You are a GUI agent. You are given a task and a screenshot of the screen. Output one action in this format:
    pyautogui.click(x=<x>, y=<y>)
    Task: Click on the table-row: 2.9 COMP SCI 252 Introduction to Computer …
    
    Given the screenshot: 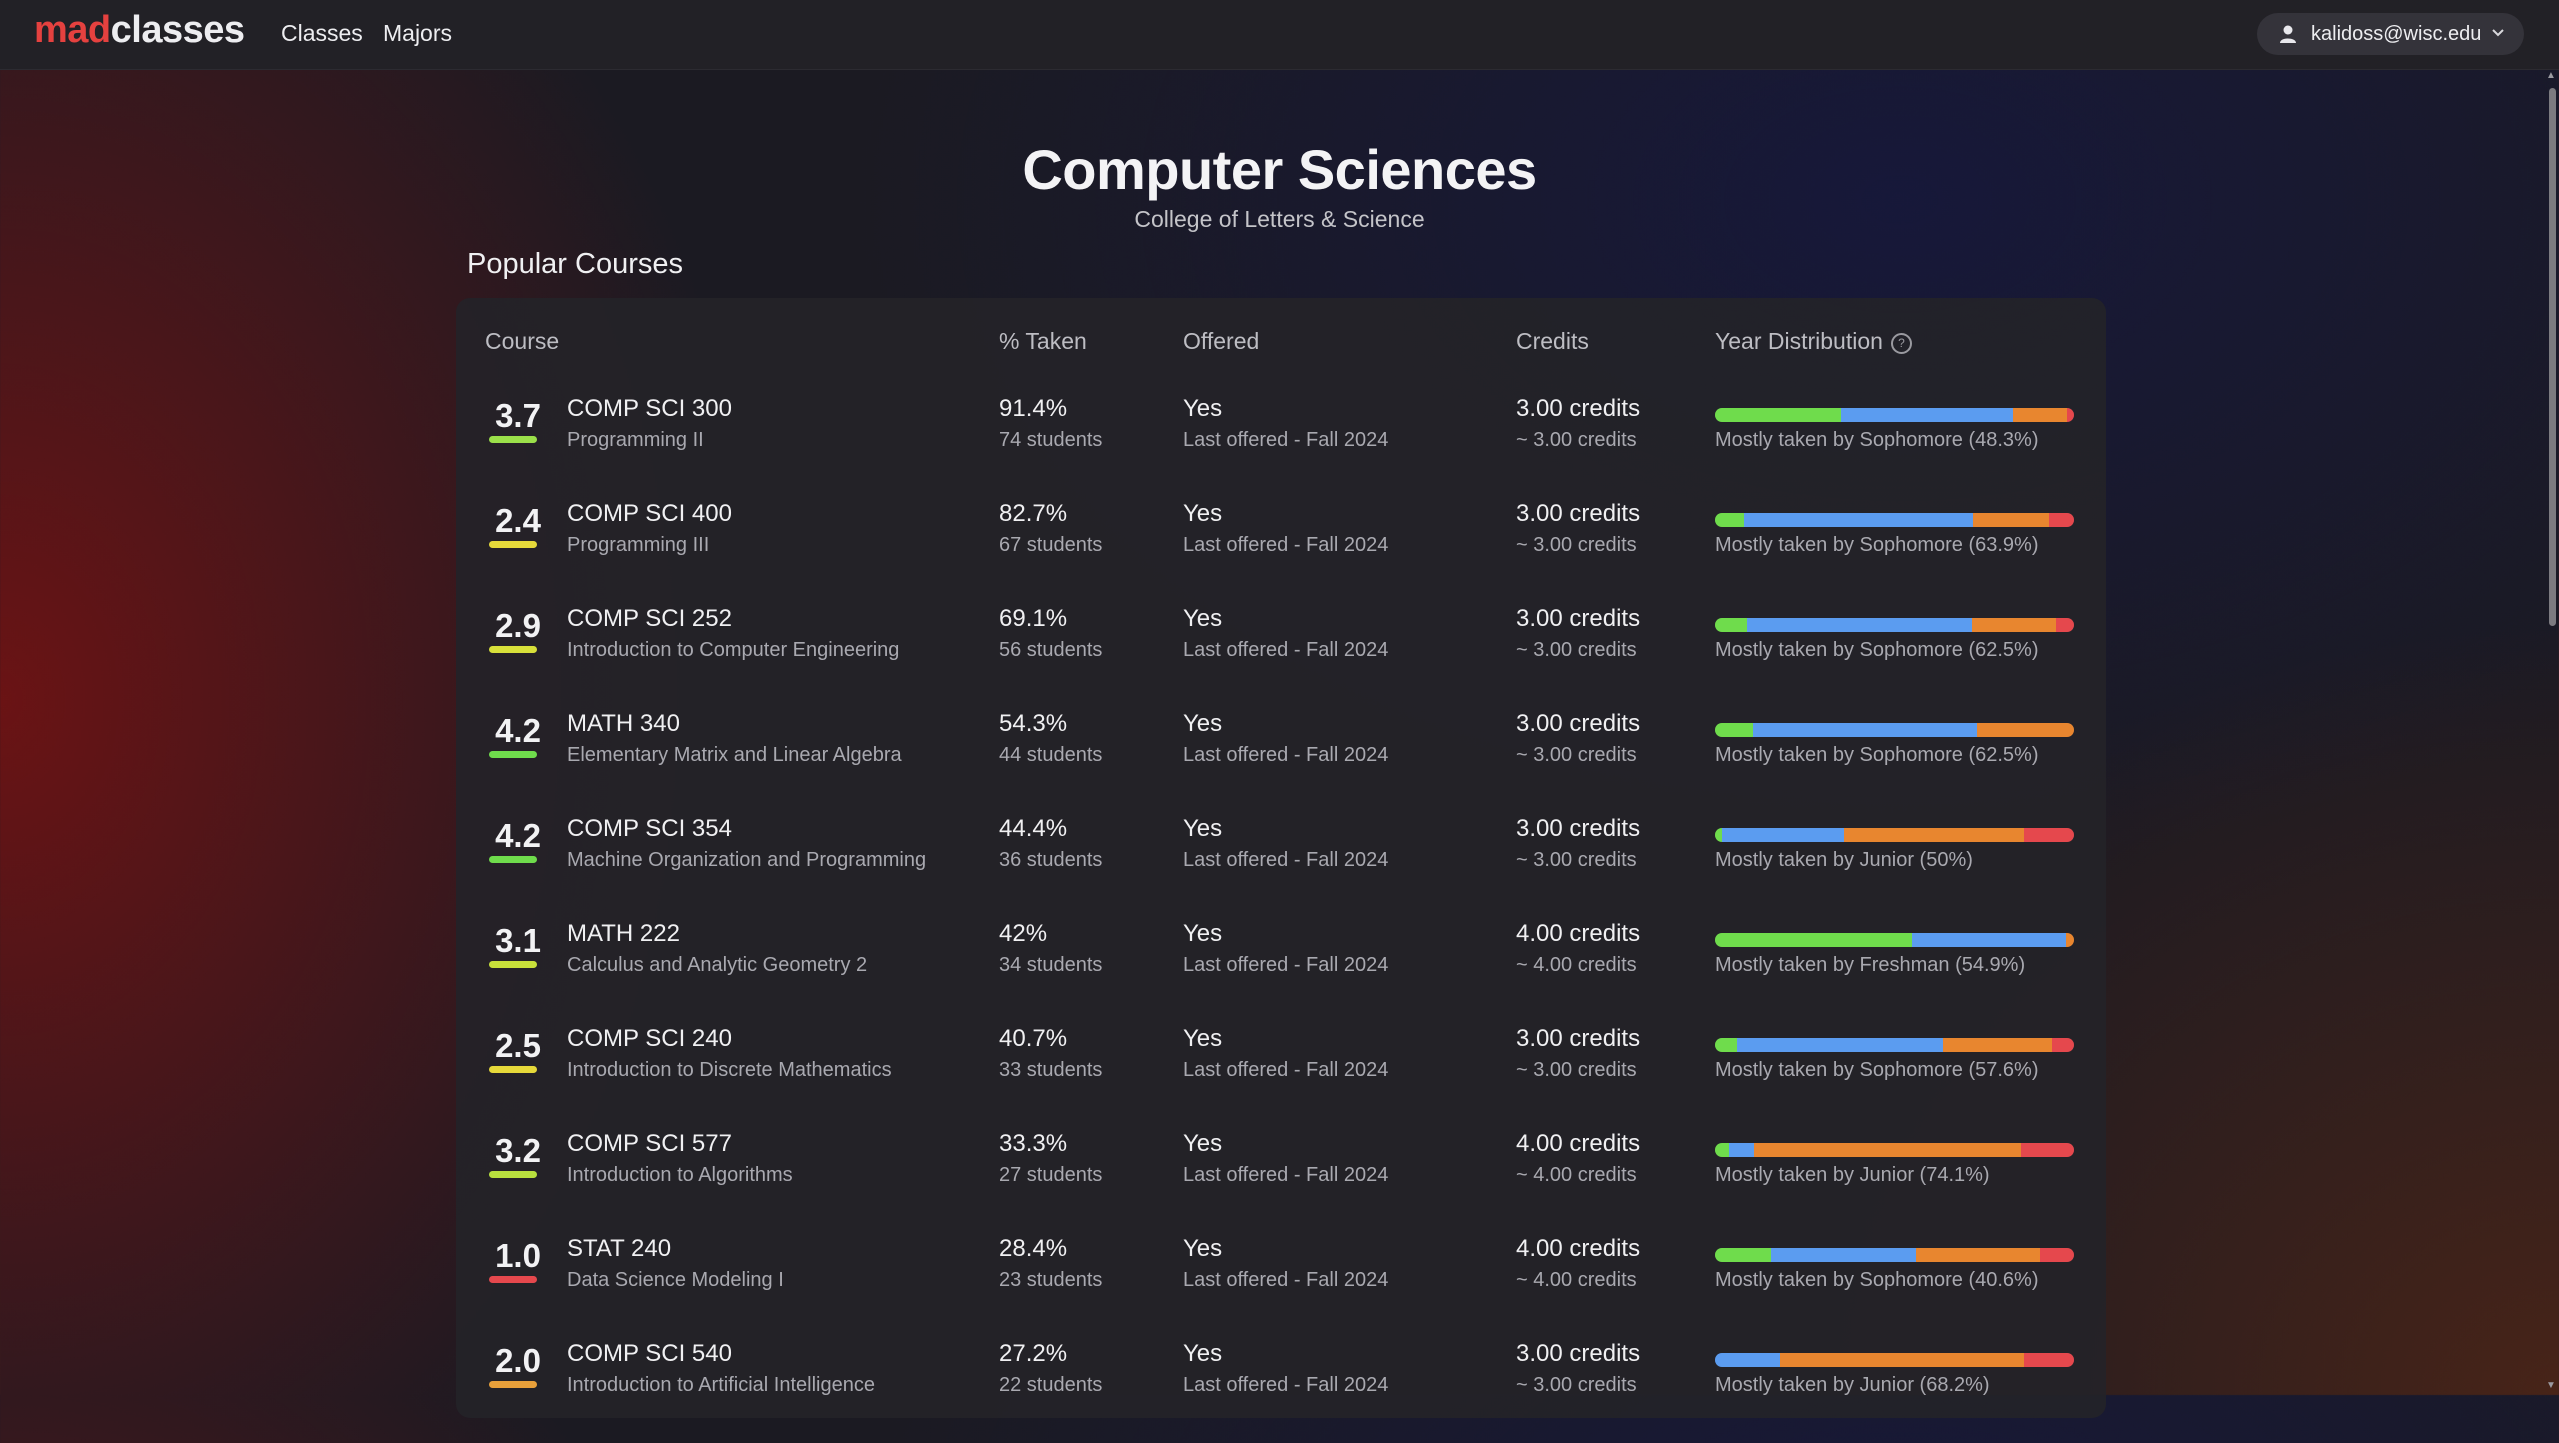 What is the action you would take?
    pyautogui.click(x=1281, y=655)
    